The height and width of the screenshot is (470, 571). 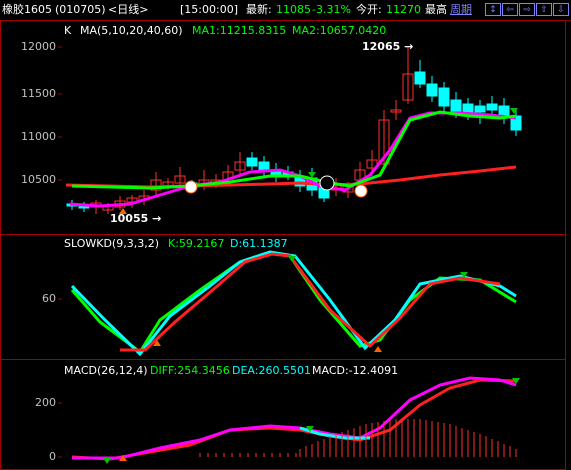 What do you see at coordinates (294, 150) in the screenshot?
I see `ma-green-line` at bounding box center [294, 150].